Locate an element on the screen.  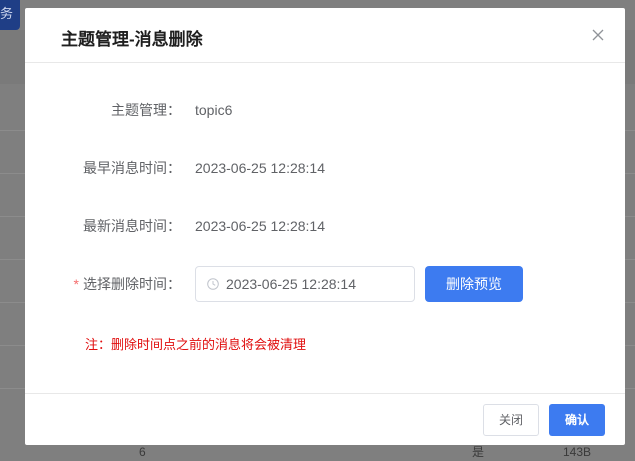
earliest-time-row: 最早消息时间： 2023-06-25 12:28:14 is located at coordinates (325, 168).